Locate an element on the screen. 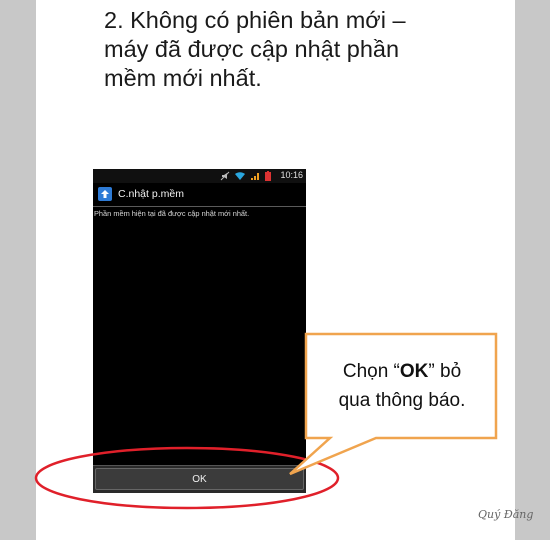 The width and height of the screenshot is (550, 540). signature-watermark: Quý Đăng is located at coordinates (506, 514).